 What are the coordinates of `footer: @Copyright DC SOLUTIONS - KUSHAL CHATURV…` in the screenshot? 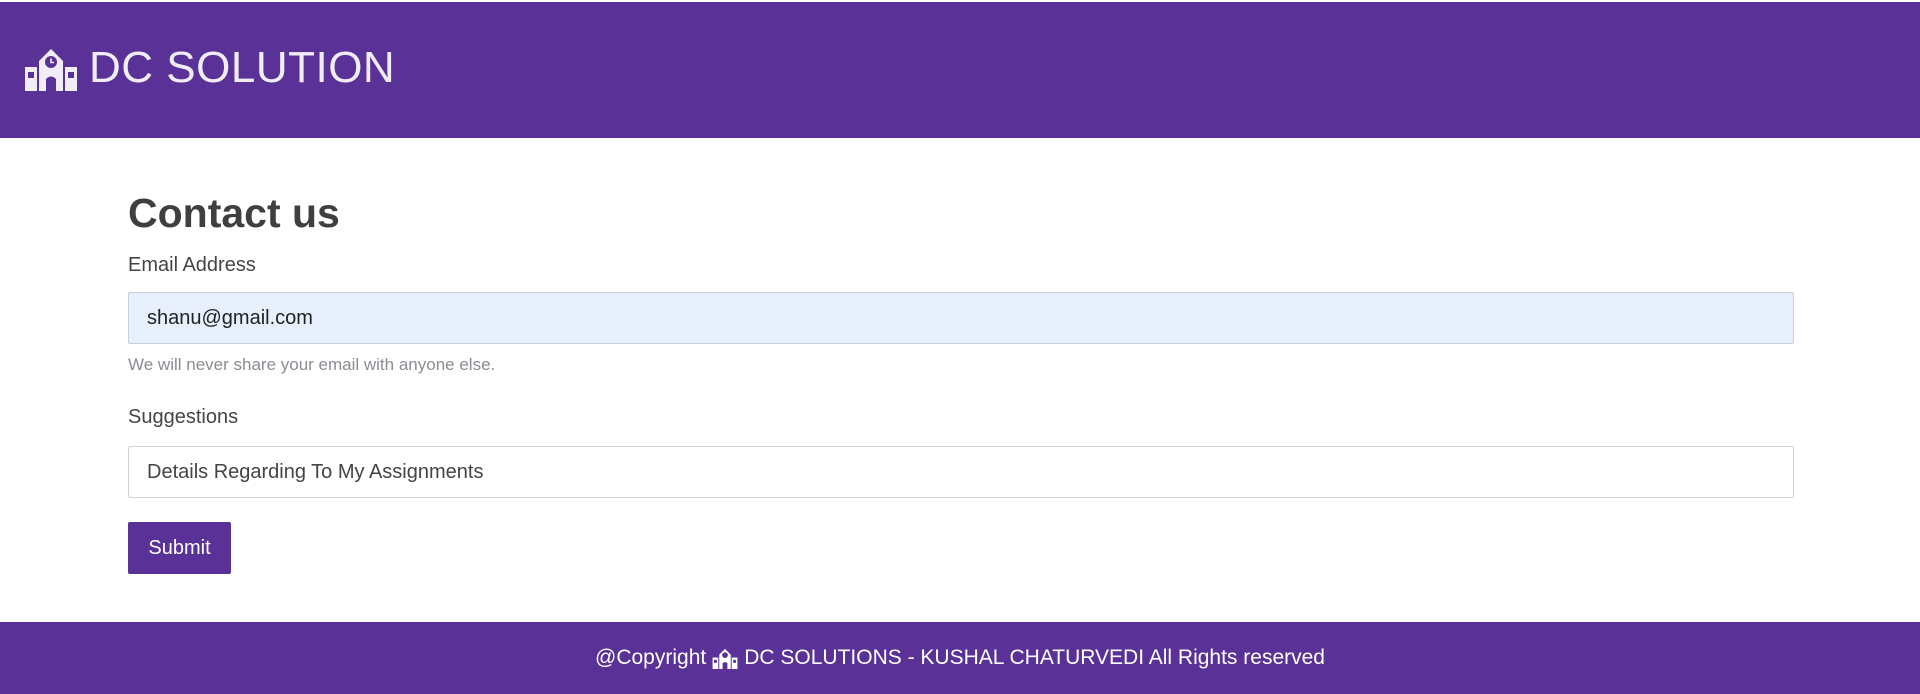 It's located at (960, 658).